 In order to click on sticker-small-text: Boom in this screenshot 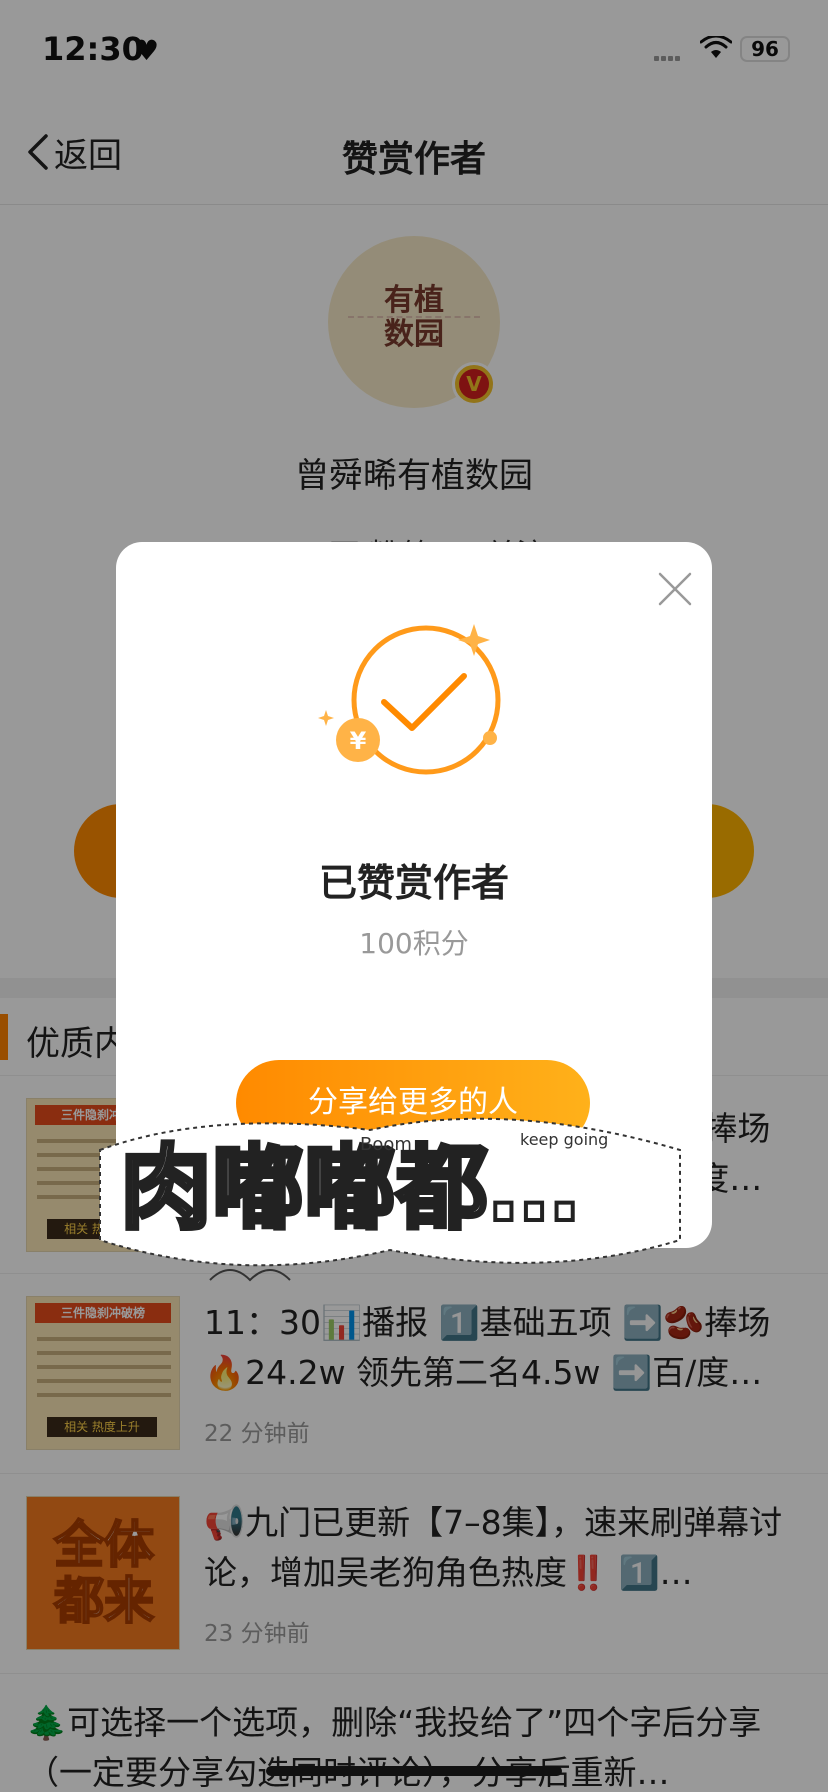, I will do `click(386, 1144)`.